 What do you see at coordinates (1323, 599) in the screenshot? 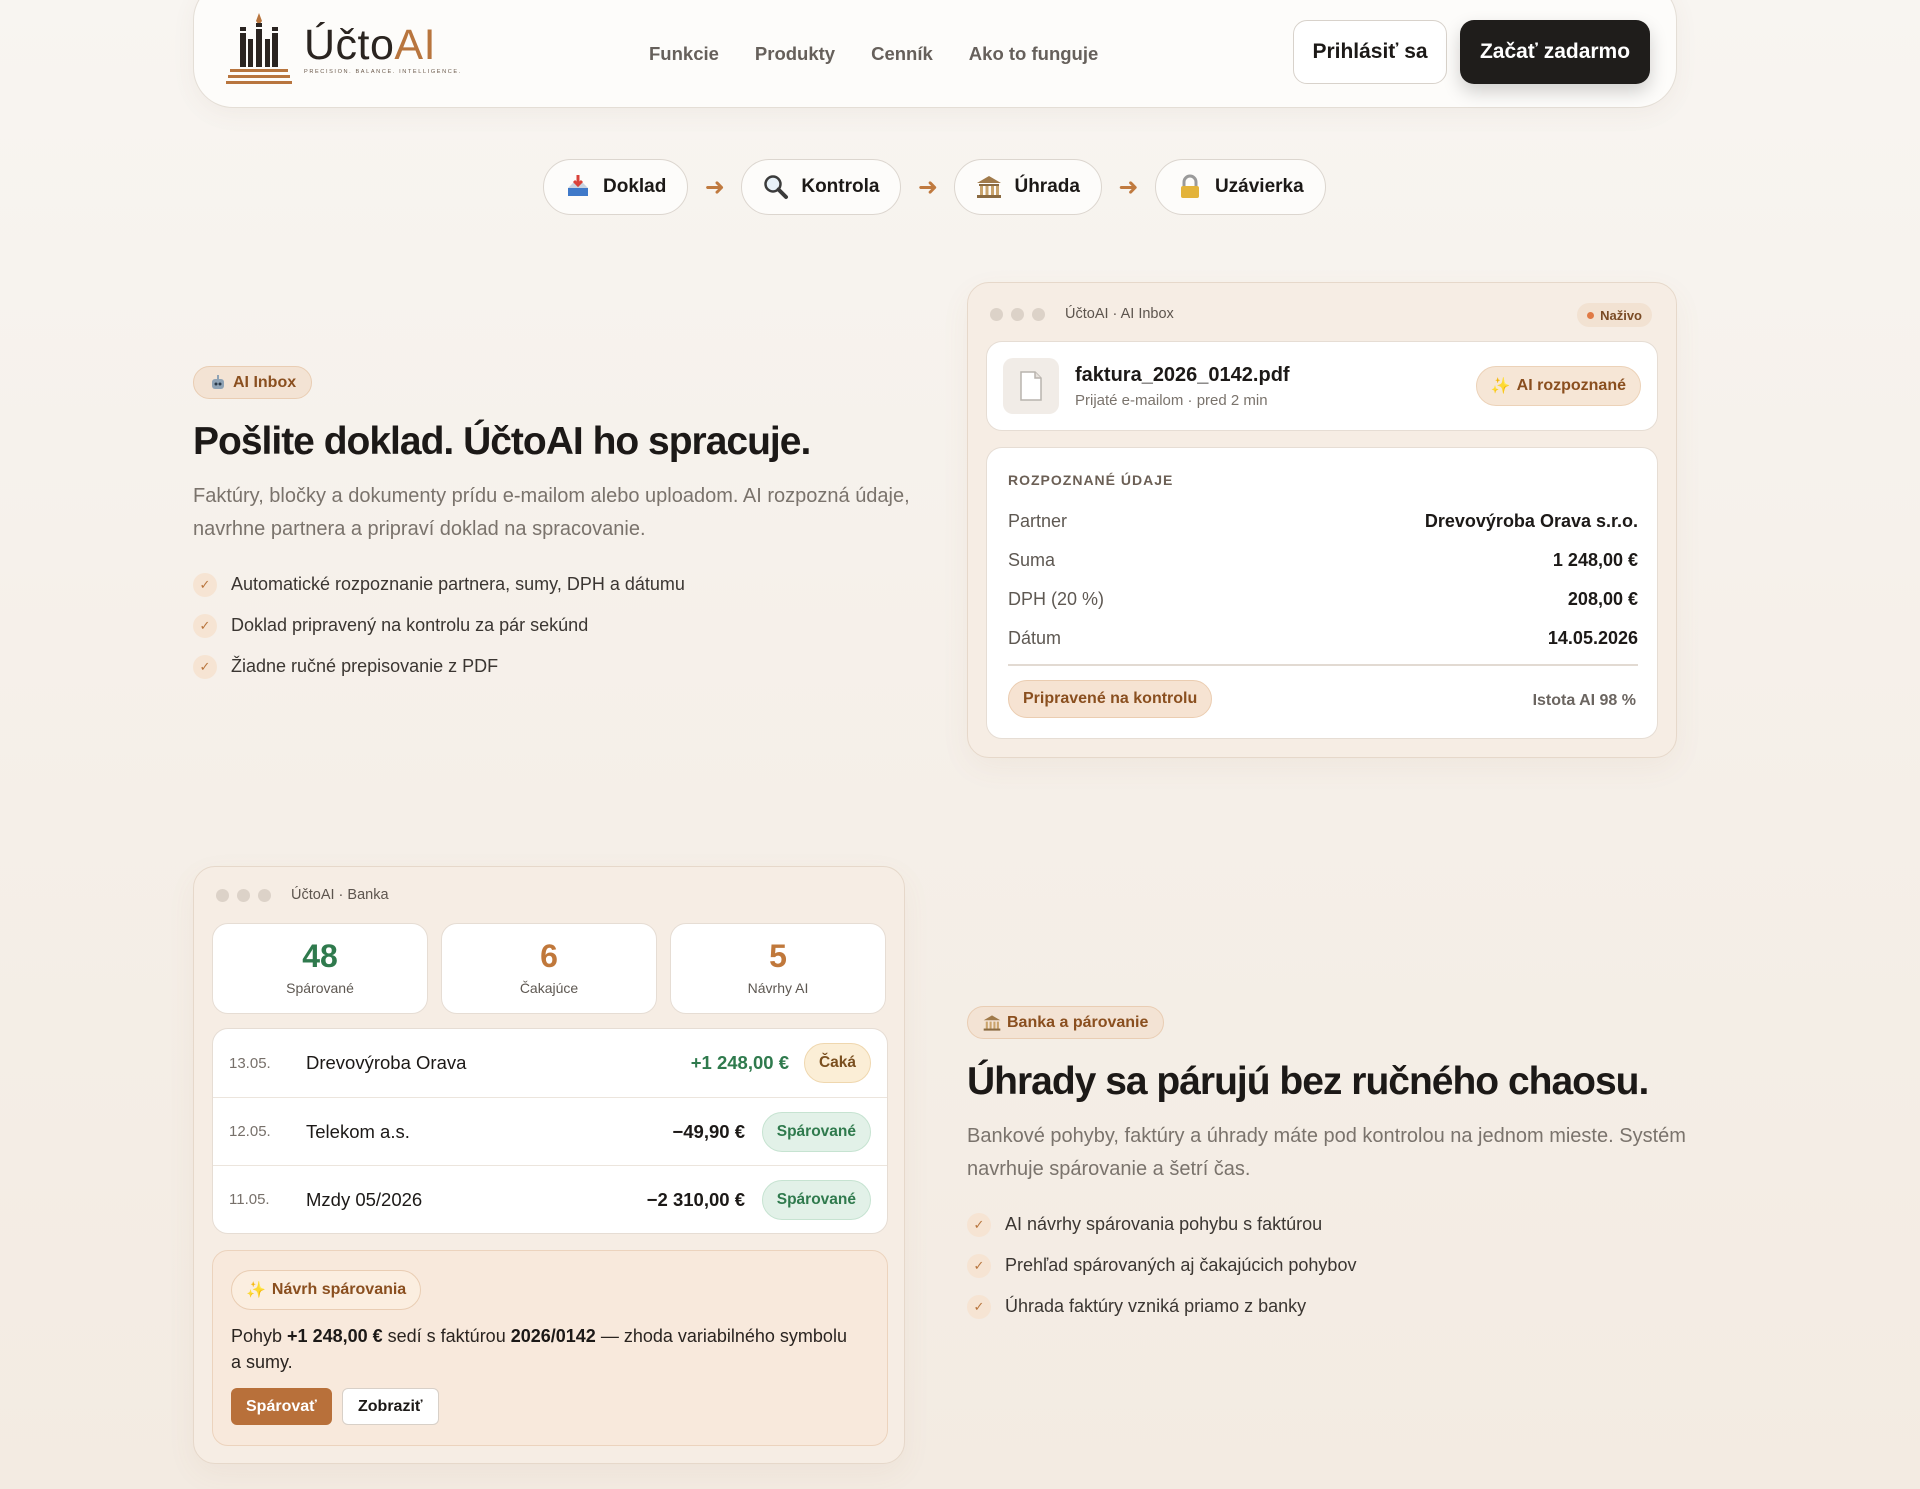
I see `data-row-vat: DPH (20 %) 208,00 €` at bounding box center [1323, 599].